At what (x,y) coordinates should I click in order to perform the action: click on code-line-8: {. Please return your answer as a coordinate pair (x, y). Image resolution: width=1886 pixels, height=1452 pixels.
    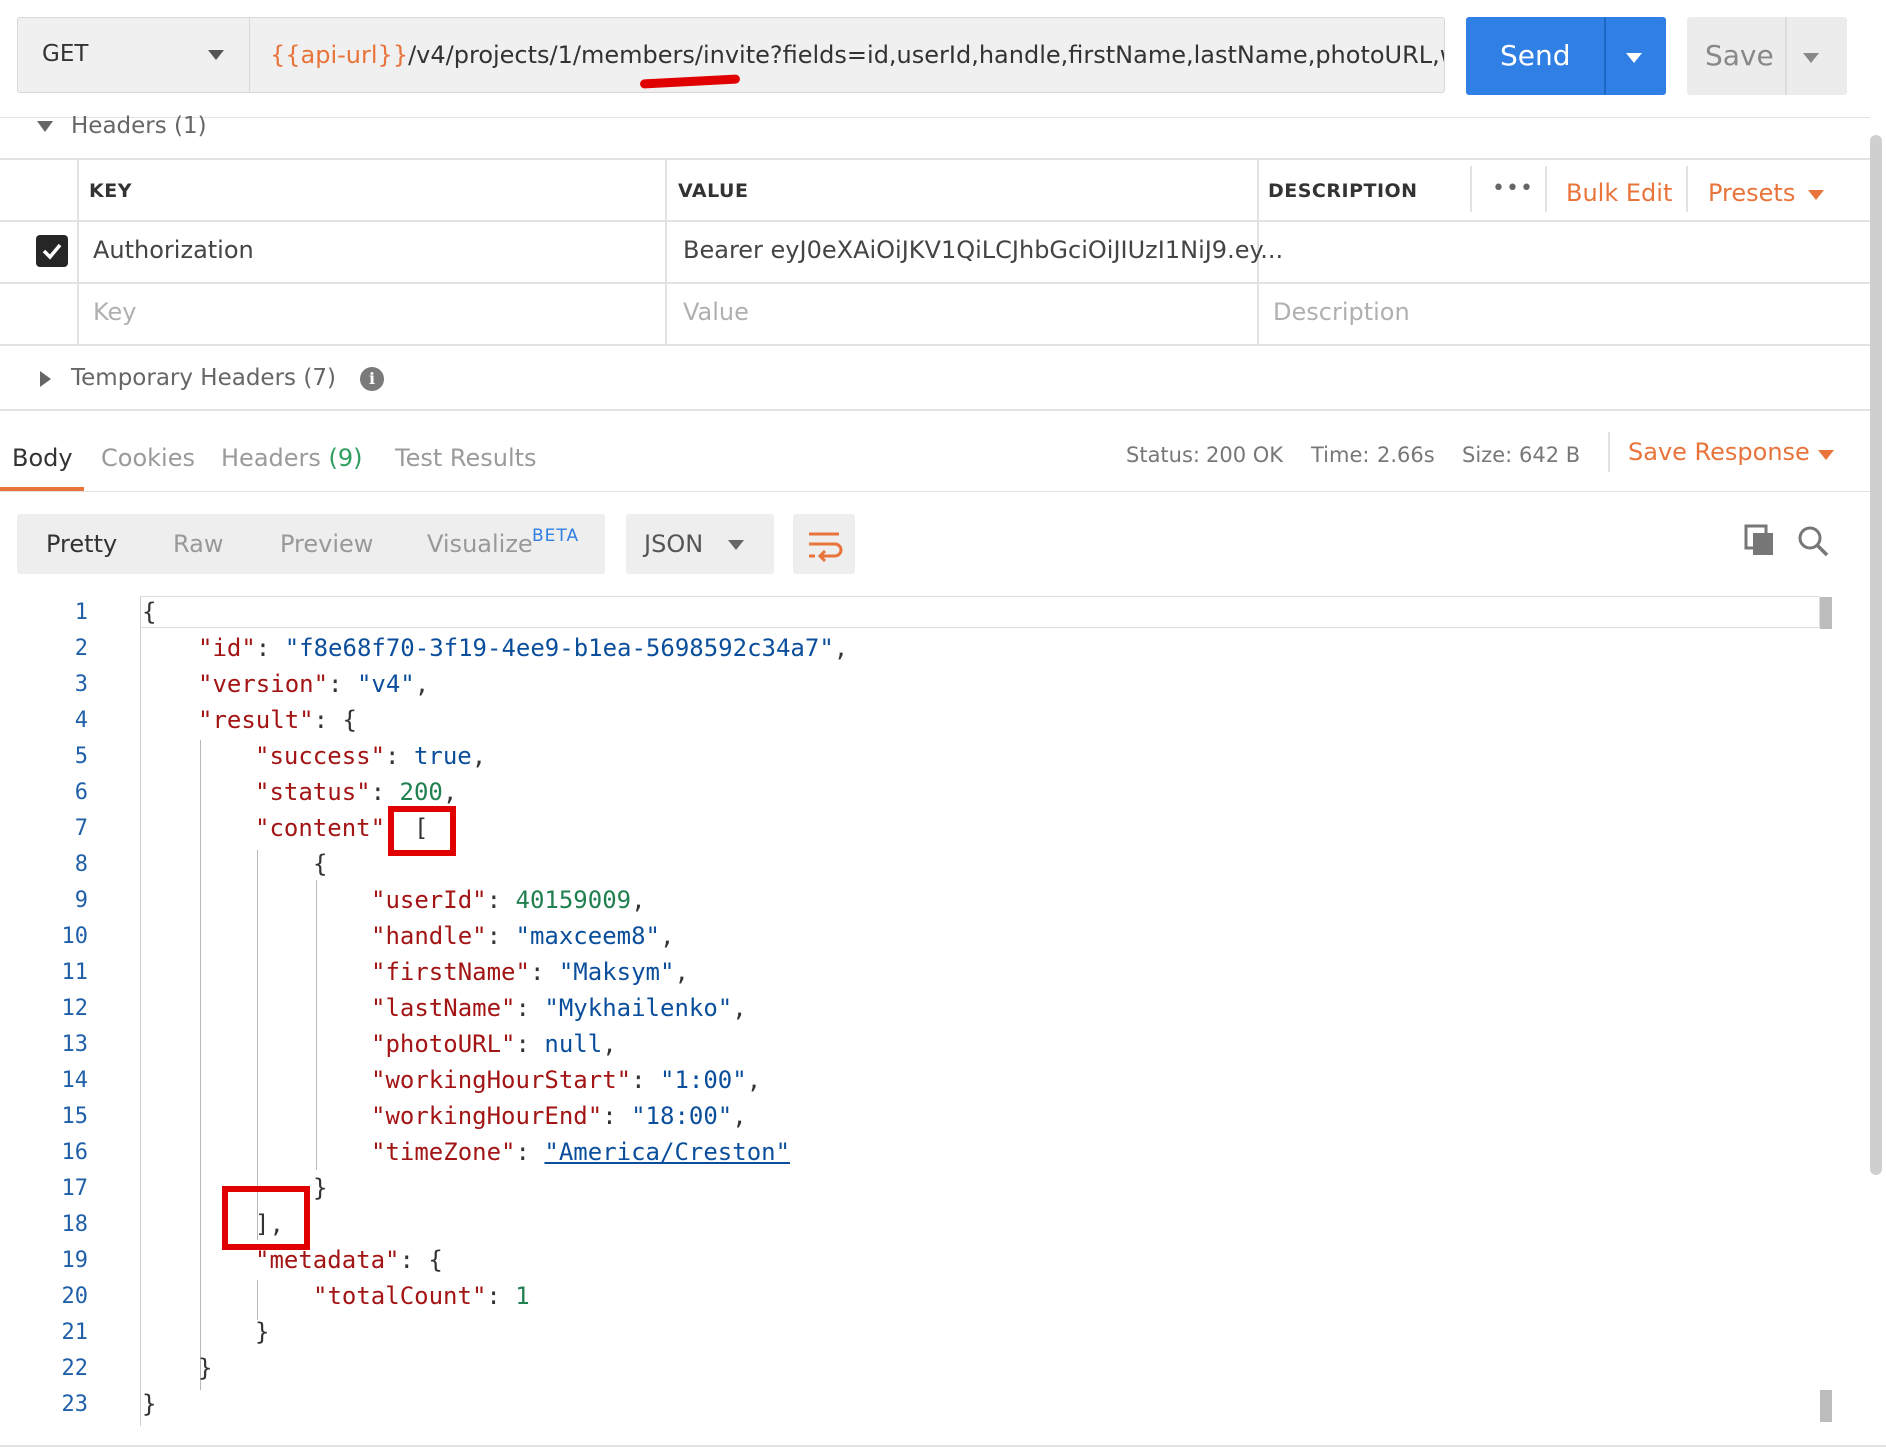
    Looking at the image, I should click on (320, 864).